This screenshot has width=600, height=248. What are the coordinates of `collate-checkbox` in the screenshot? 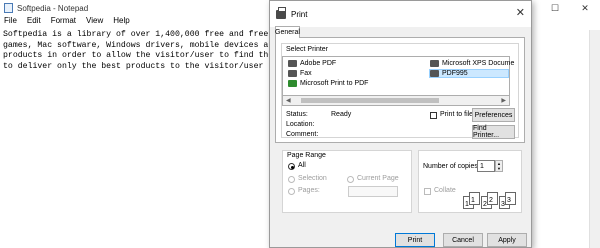 It's located at (427, 191).